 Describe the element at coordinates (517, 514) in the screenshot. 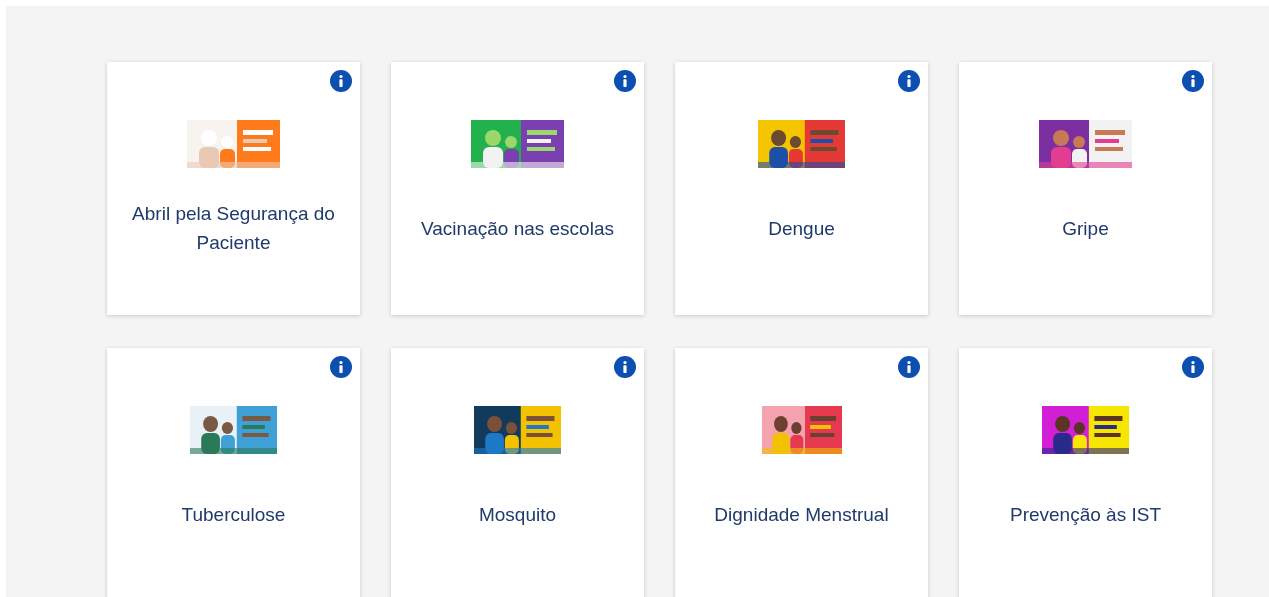

I see `card-title: Mosquito` at that location.